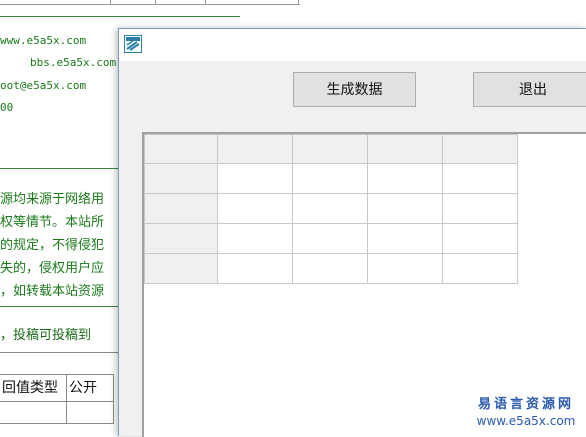  Describe the element at coordinates (52, 268) in the screenshot. I see `background-notice-line: 失的，侵权用户应` at that location.